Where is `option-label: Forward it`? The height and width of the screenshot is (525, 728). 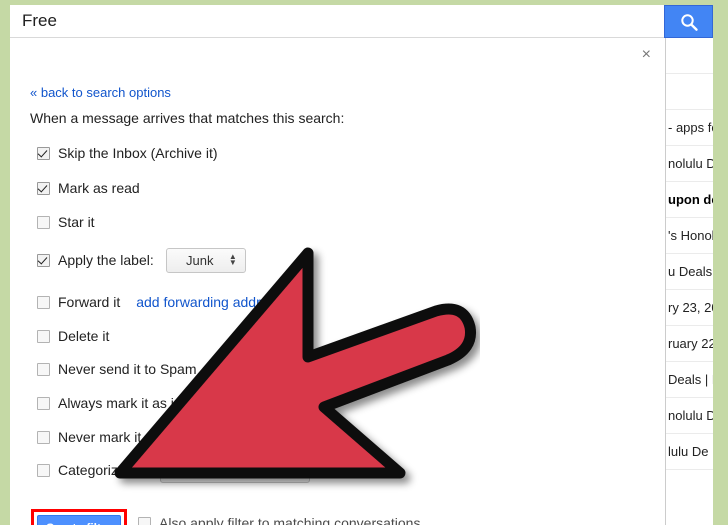
option-label: Forward it is located at coordinates (89, 302).